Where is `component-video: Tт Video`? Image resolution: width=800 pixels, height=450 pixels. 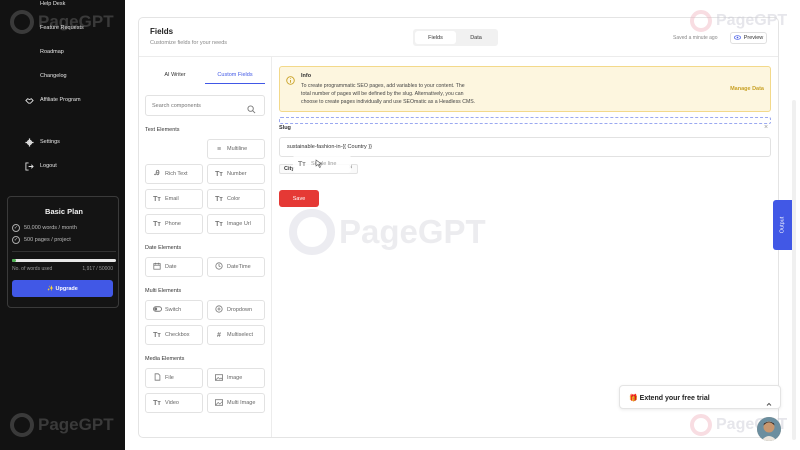 component-video: Tт Video is located at coordinates (174, 403).